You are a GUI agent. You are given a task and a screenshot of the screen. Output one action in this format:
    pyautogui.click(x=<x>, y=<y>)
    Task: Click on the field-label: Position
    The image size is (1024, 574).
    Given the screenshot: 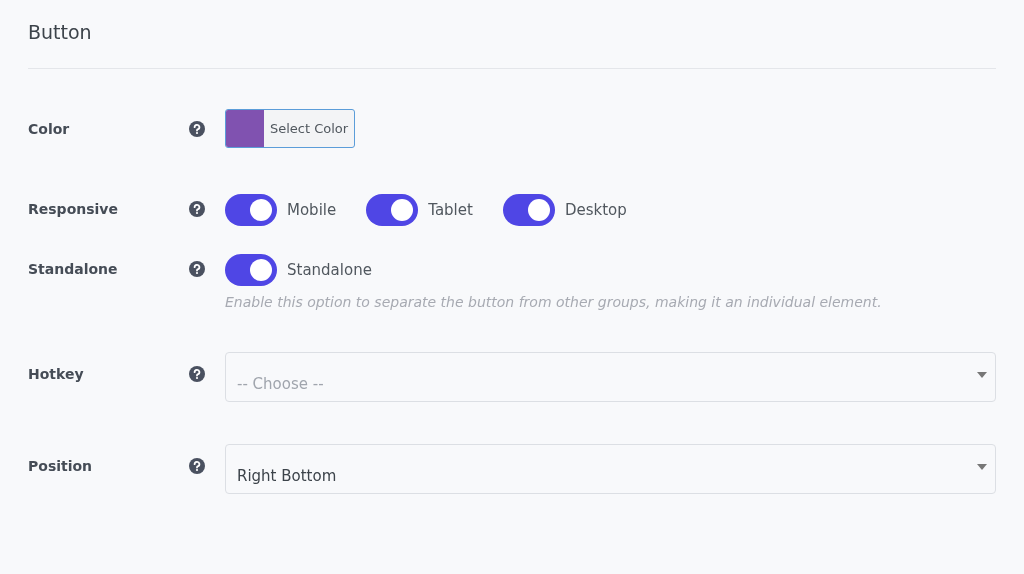 What is the action you would take?
    pyautogui.click(x=61, y=466)
    